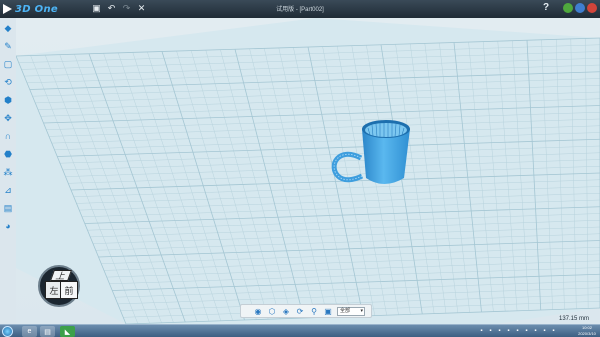 Image resolution: width=600 pixels, height=337 pixels. Describe the element at coordinates (544, 330) in the screenshot. I see `tray-icon-8: ▪` at that location.